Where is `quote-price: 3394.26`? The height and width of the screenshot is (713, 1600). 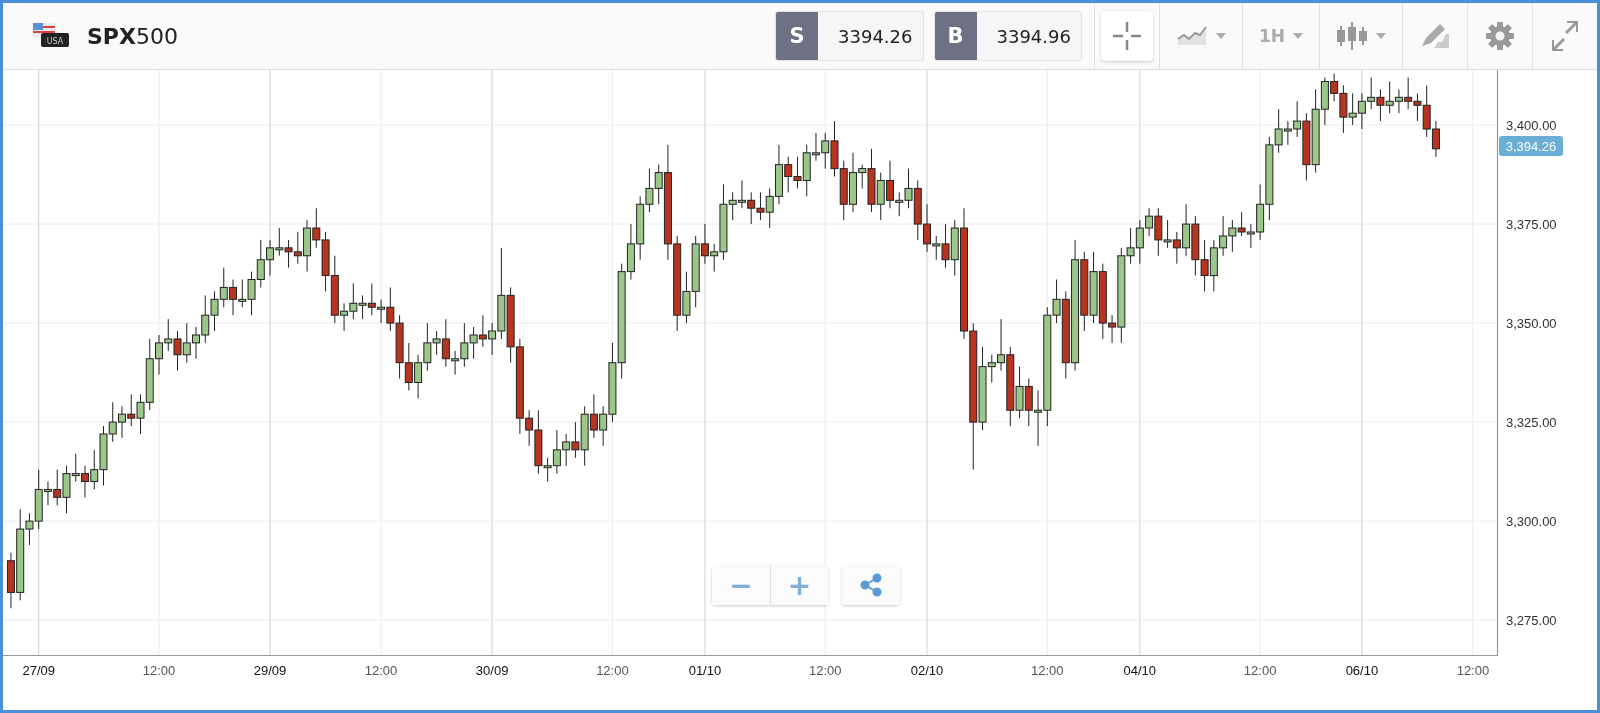 quote-price: 3394.26 is located at coordinates (875, 36).